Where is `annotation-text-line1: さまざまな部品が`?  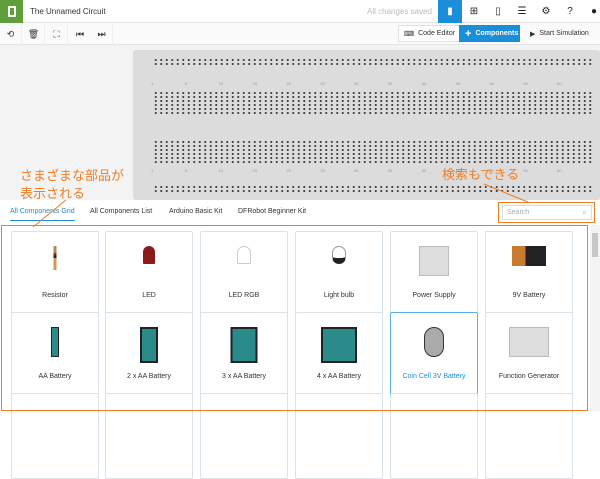 annotation-text-line1: さまざまな部品が is located at coordinates (72, 176).